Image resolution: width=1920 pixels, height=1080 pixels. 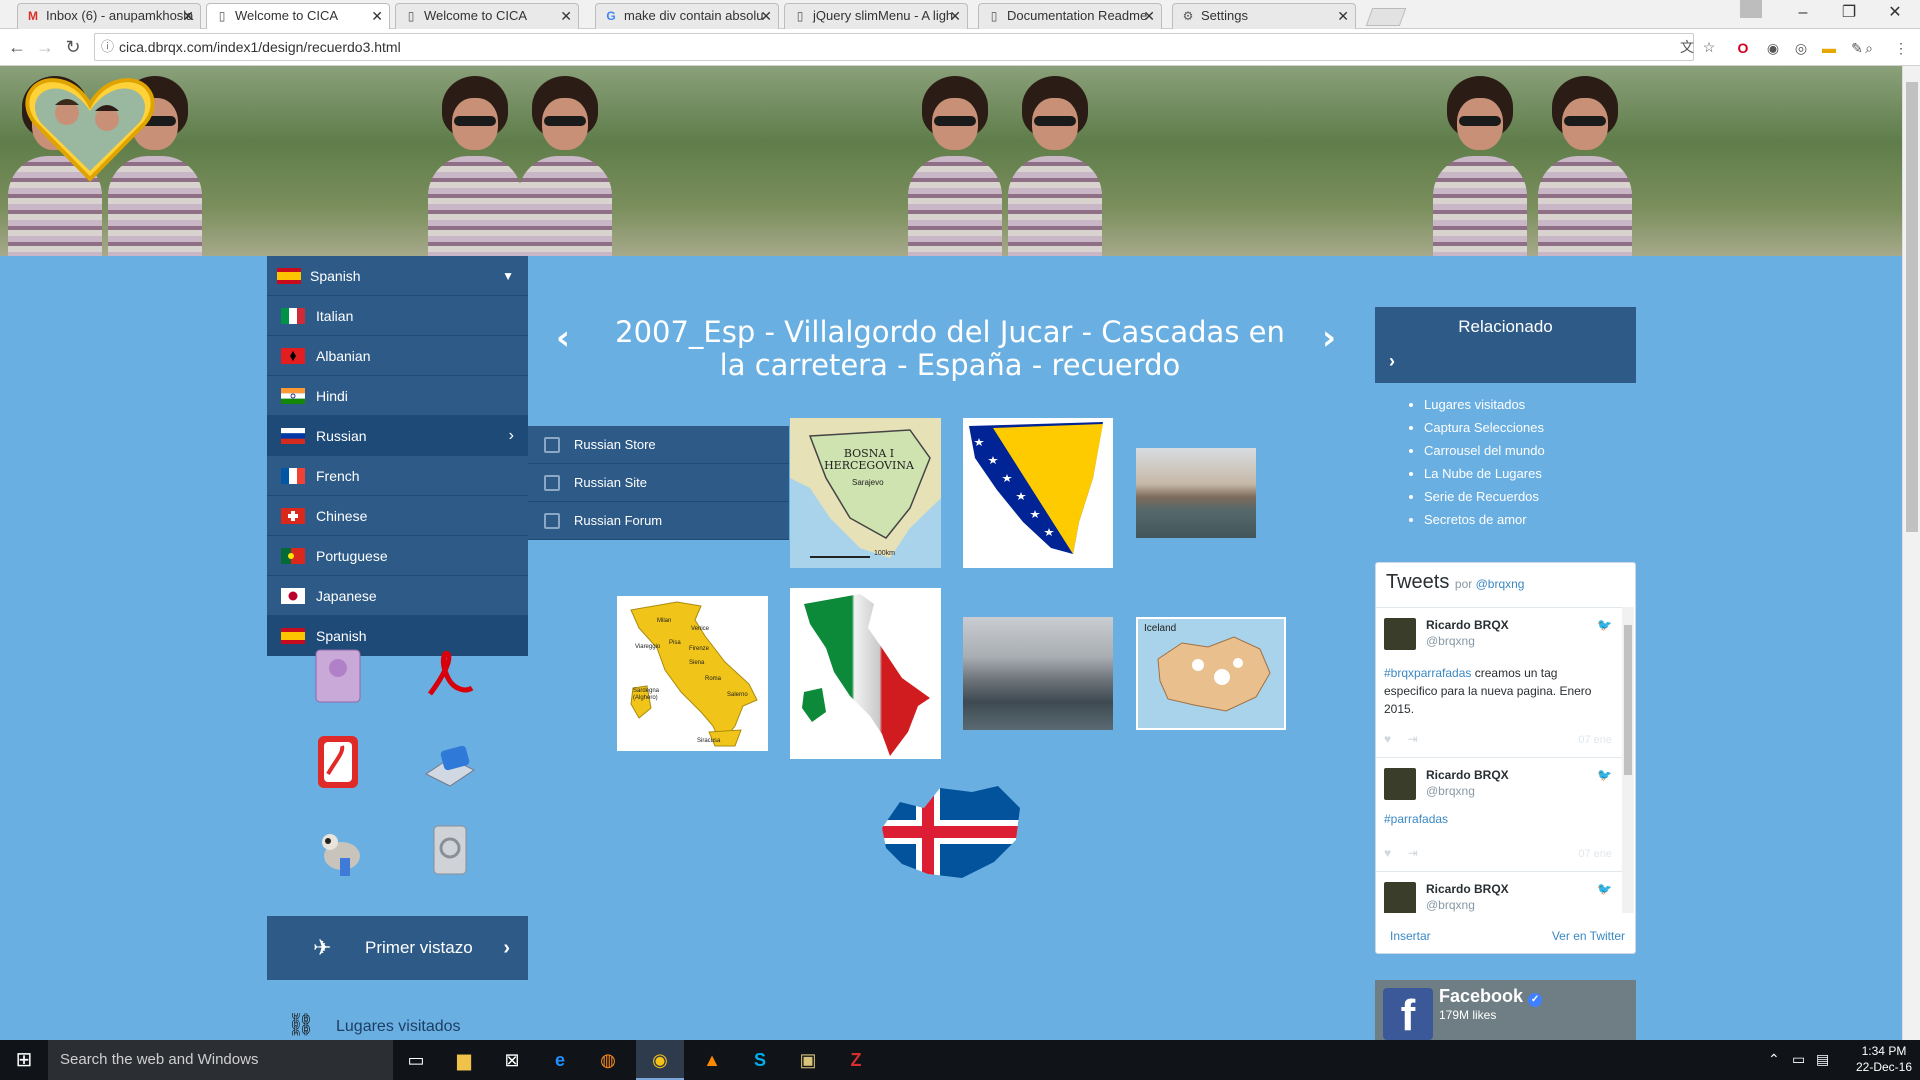 I want to click on related-link: Captura Selecciones, so click(x=1484, y=427).